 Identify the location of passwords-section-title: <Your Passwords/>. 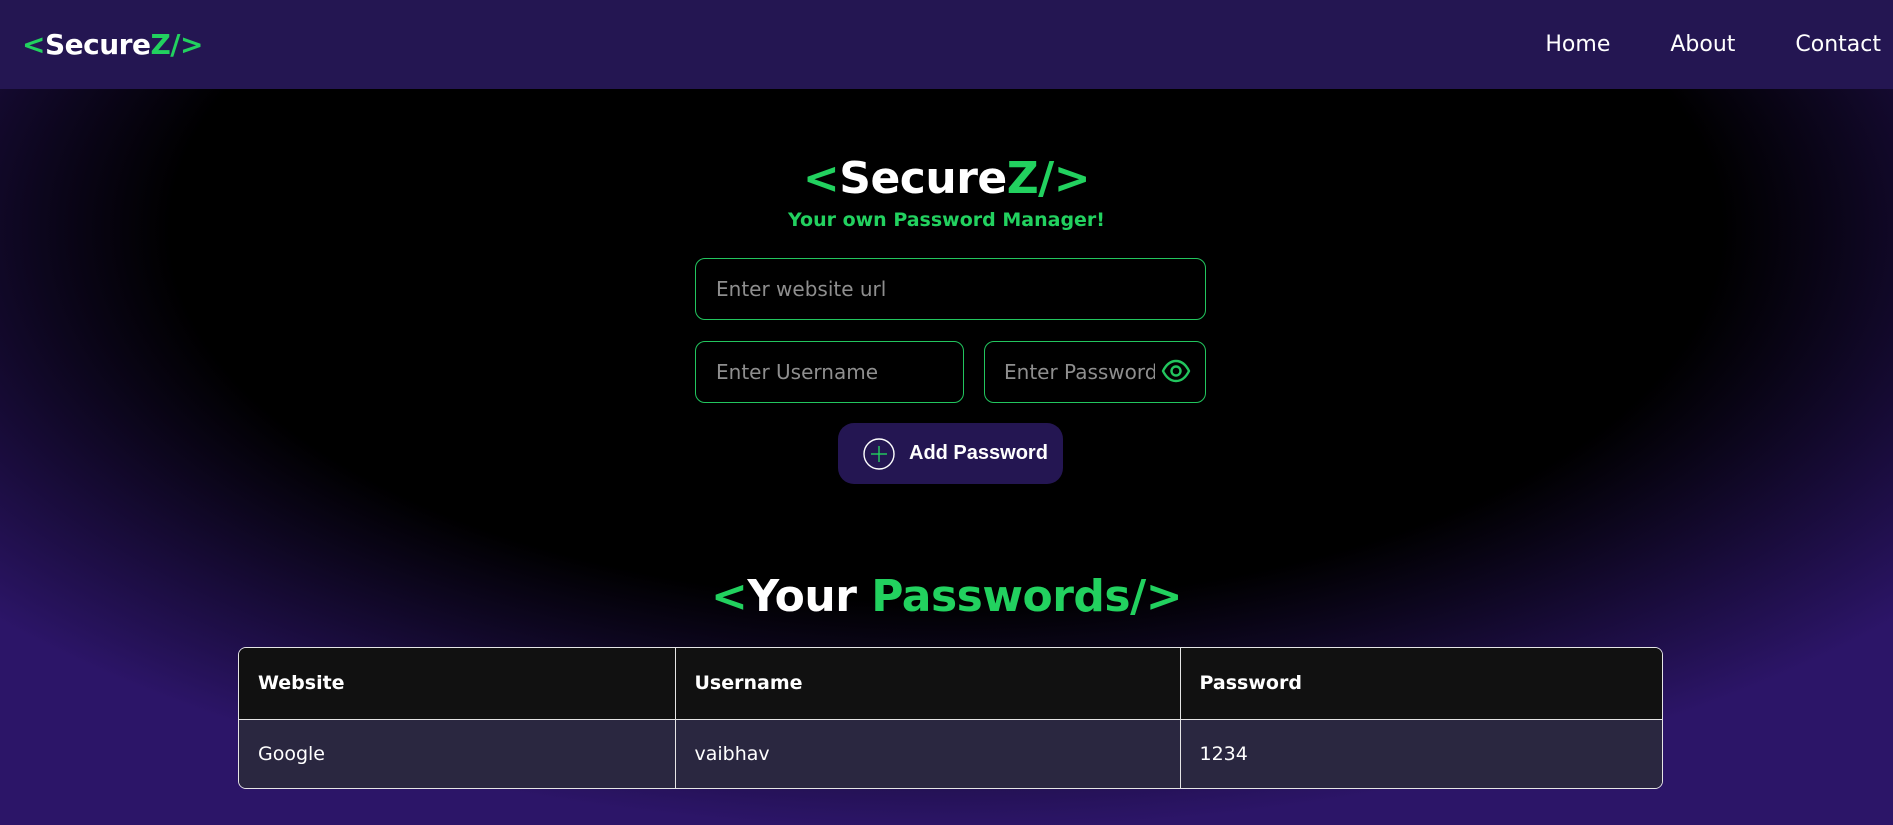
(946, 596).